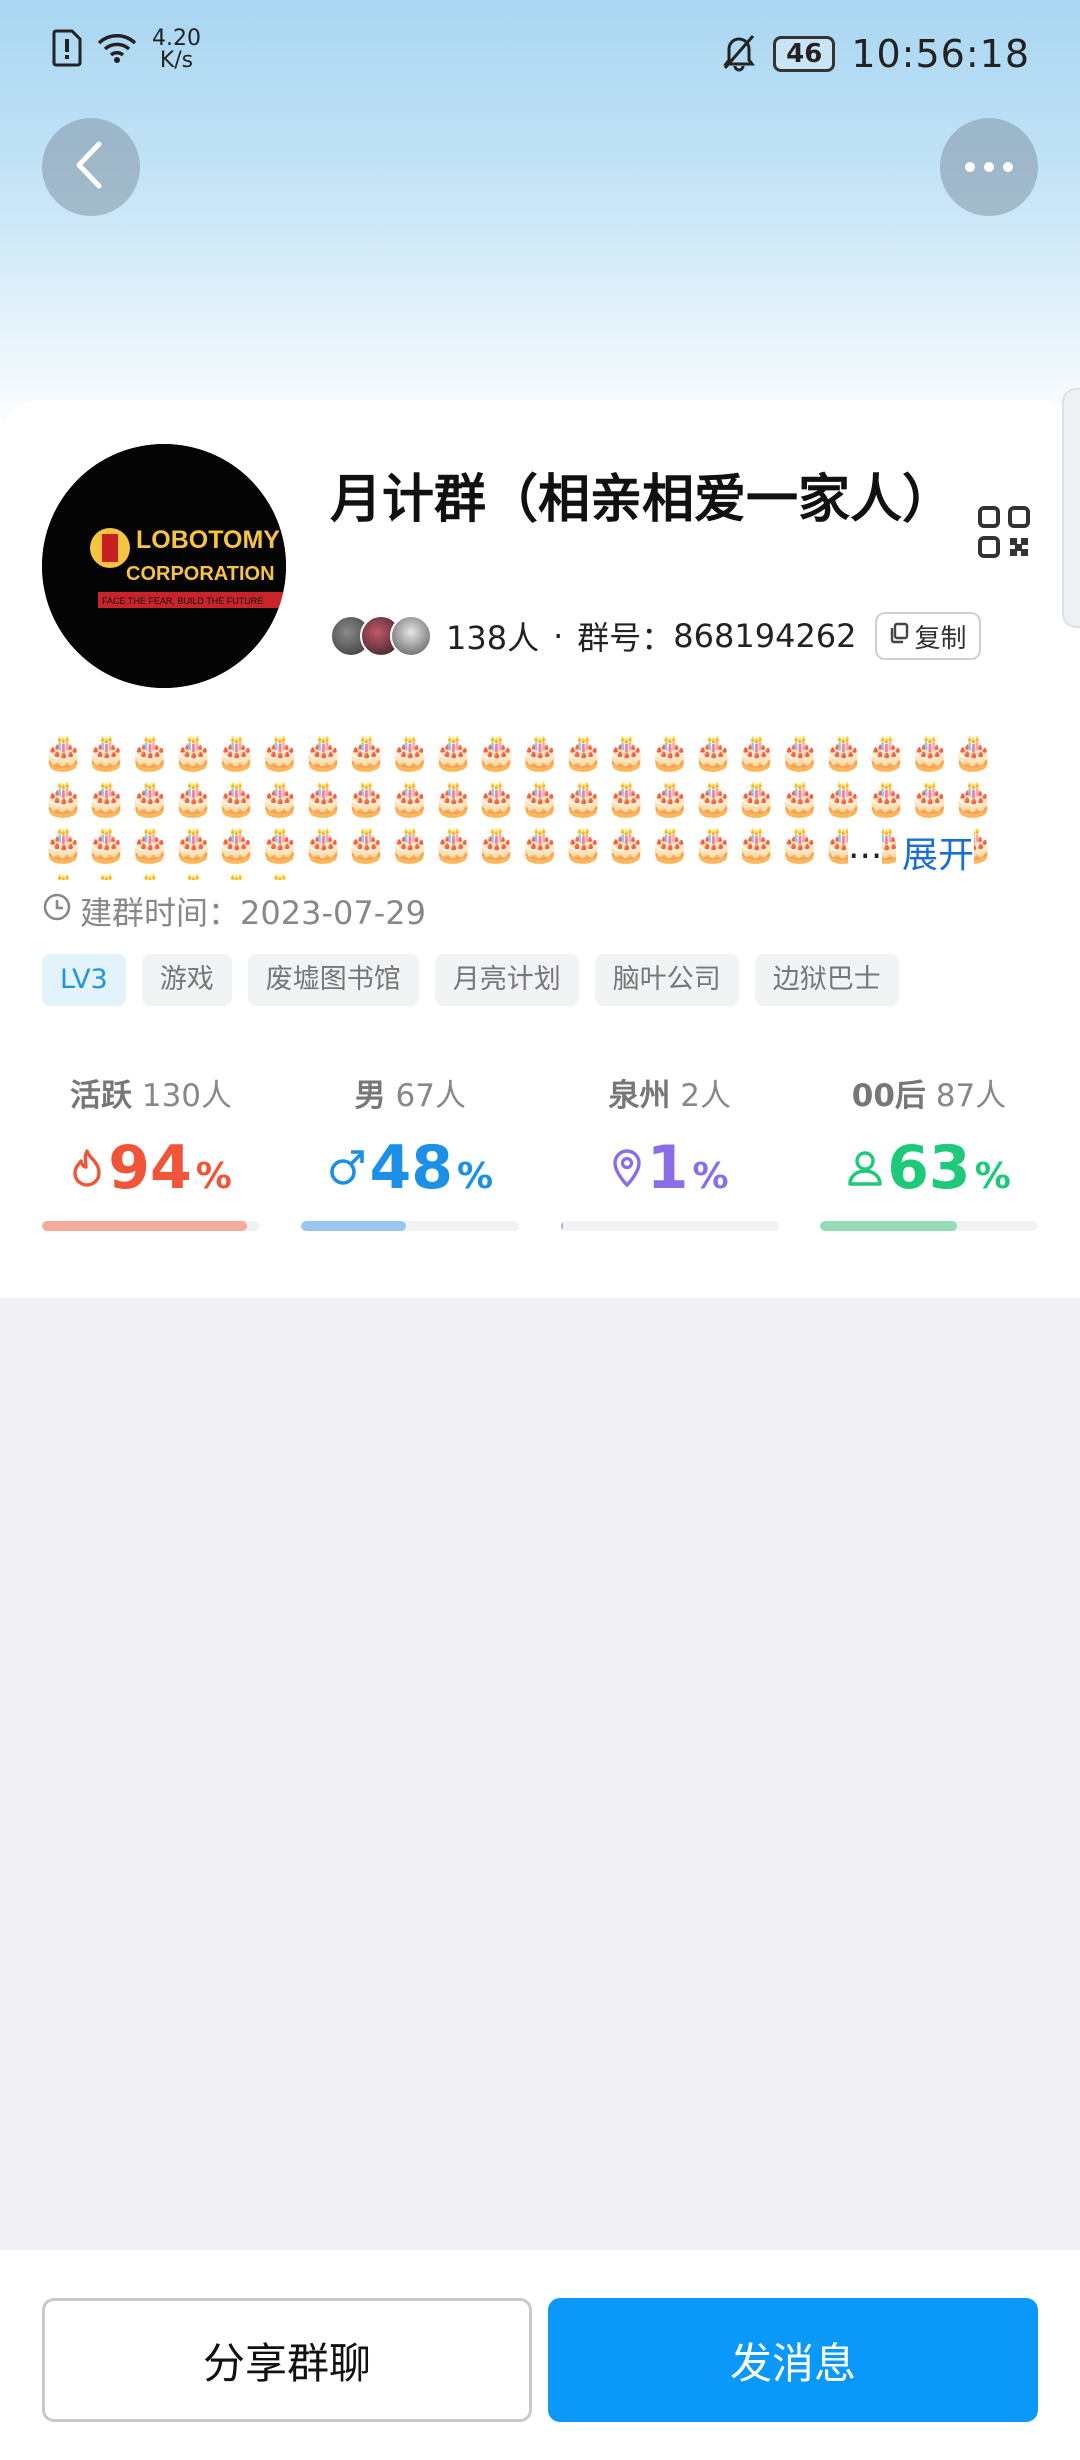 This screenshot has width=1080, height=2460. I want to click on status-bar: 4.20 K/s 46 10:56:18, so click(540, 55).